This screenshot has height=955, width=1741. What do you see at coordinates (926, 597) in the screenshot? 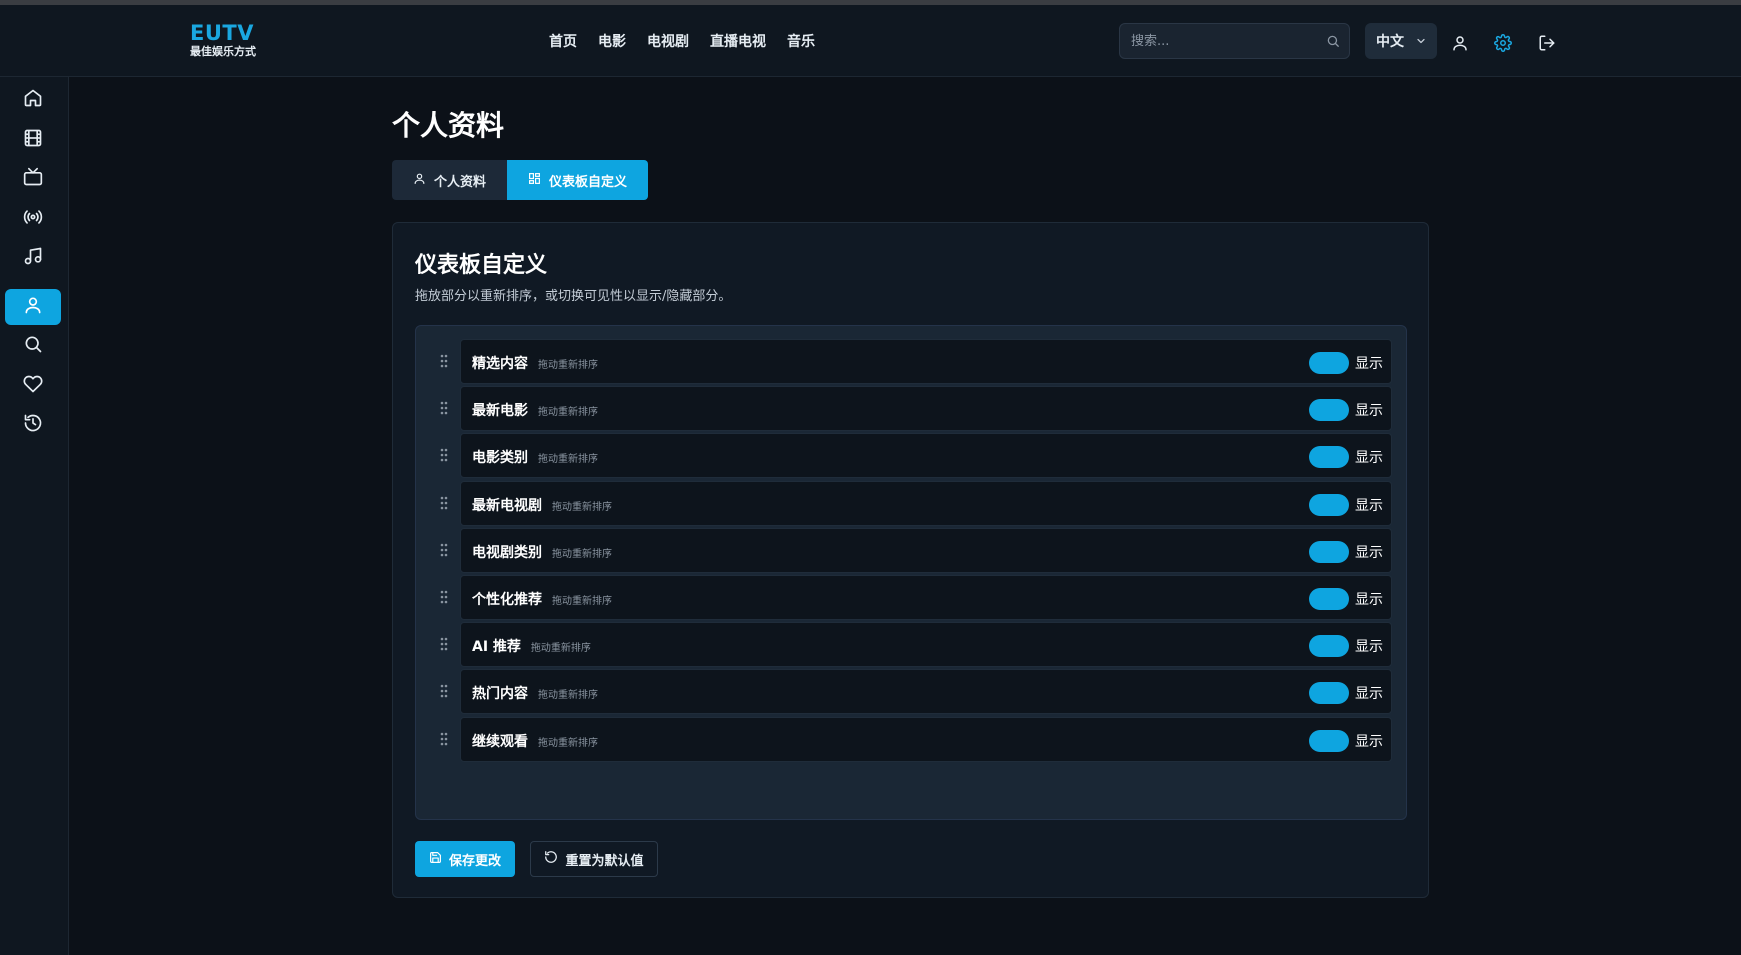
I see `section-row: 个性化推荐 拖动重新排序 显示` at bounding box center [926, 597].